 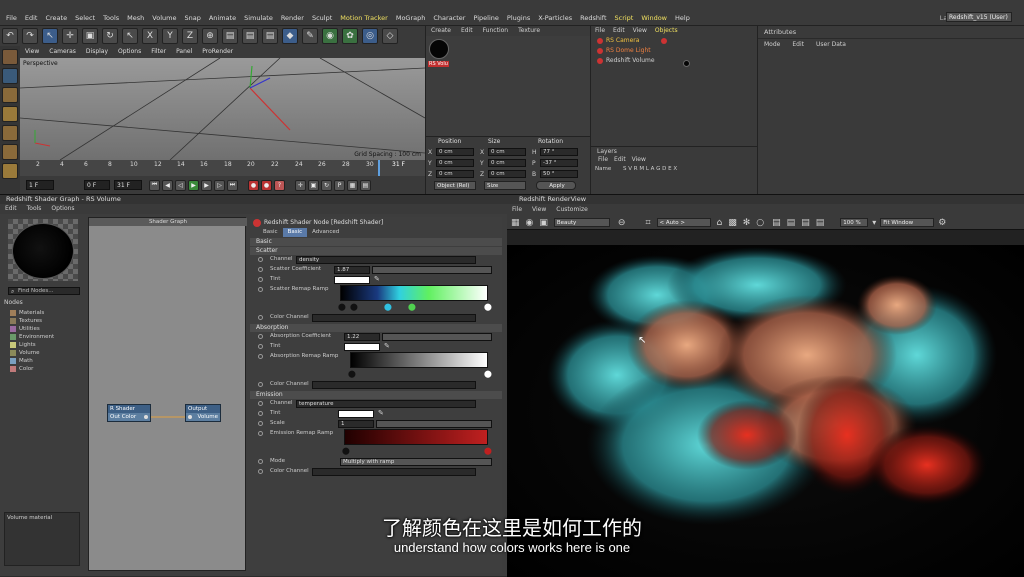 What do you see at coordinates (56, 18) in the screenshot?
I see `menu-create: Create` at bounding box center [56, 18].